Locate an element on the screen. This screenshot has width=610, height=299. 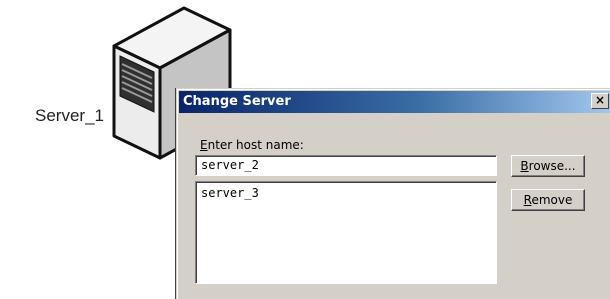
list-item: server_3 is located at coordinates (348, 193).